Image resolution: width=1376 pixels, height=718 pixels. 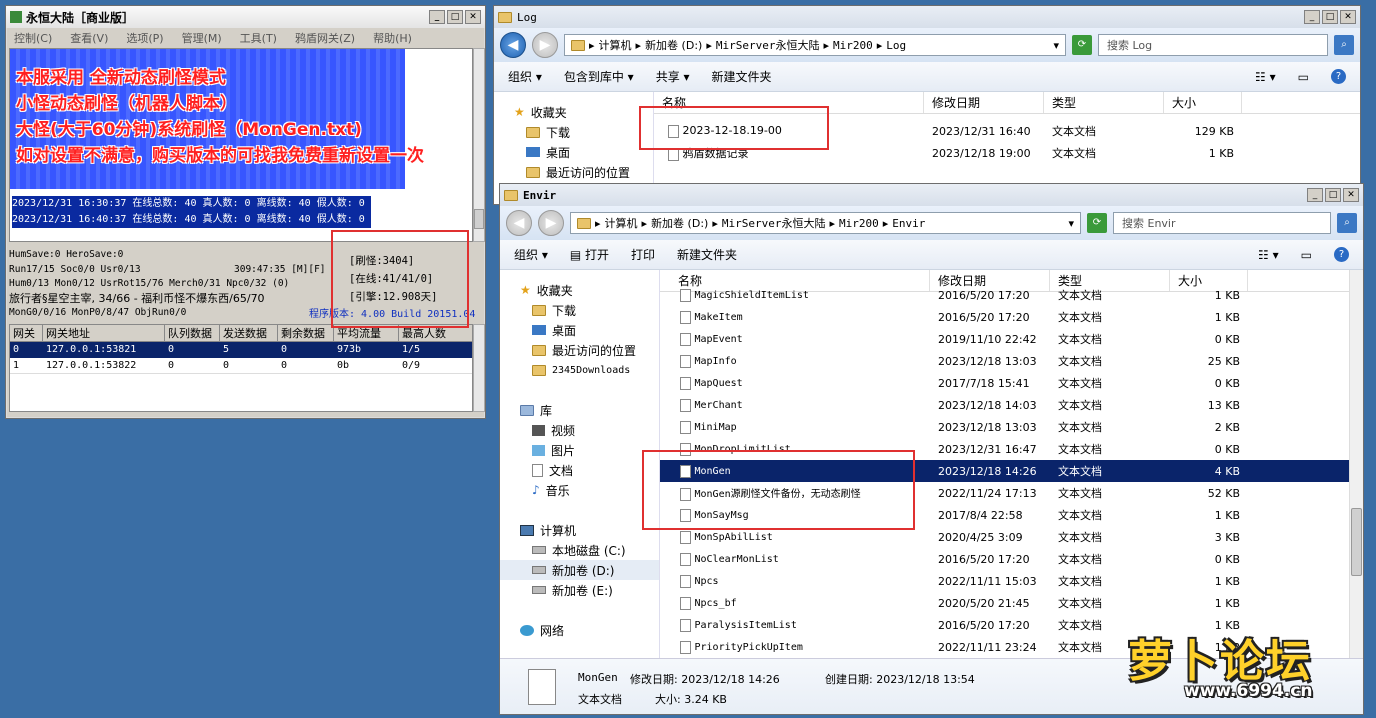 I want to click on list-item: MakeItem 2016/5/20 17:20 文本文档 1 KB, so click(x=1004, y=317).